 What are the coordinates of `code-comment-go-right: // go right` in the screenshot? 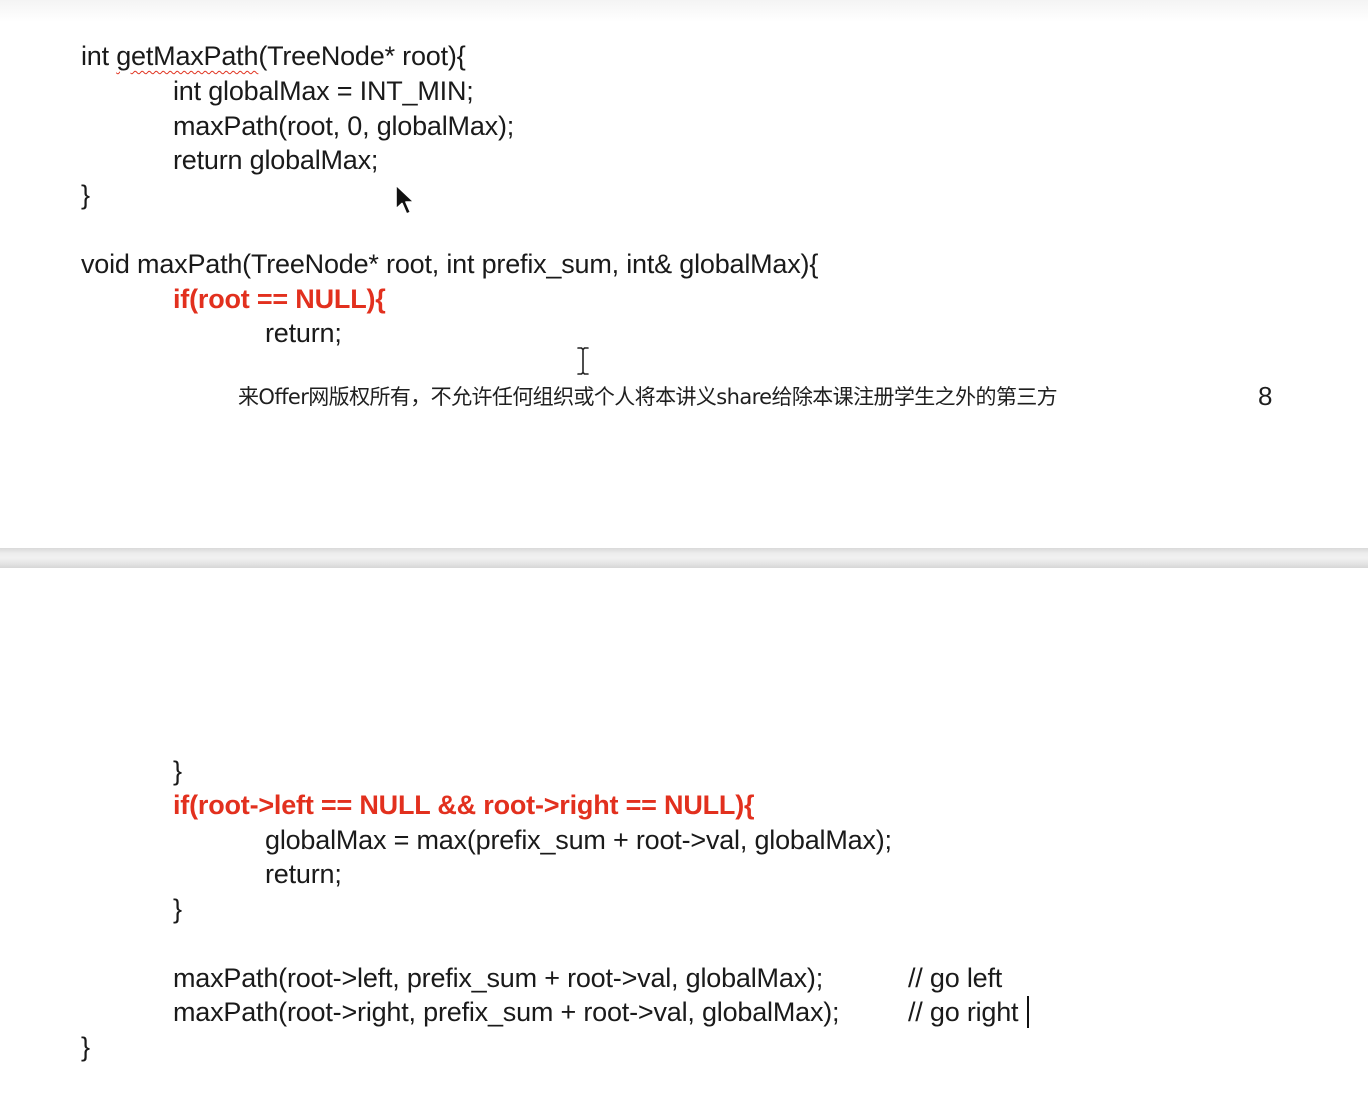 It's located at (963, 1012).